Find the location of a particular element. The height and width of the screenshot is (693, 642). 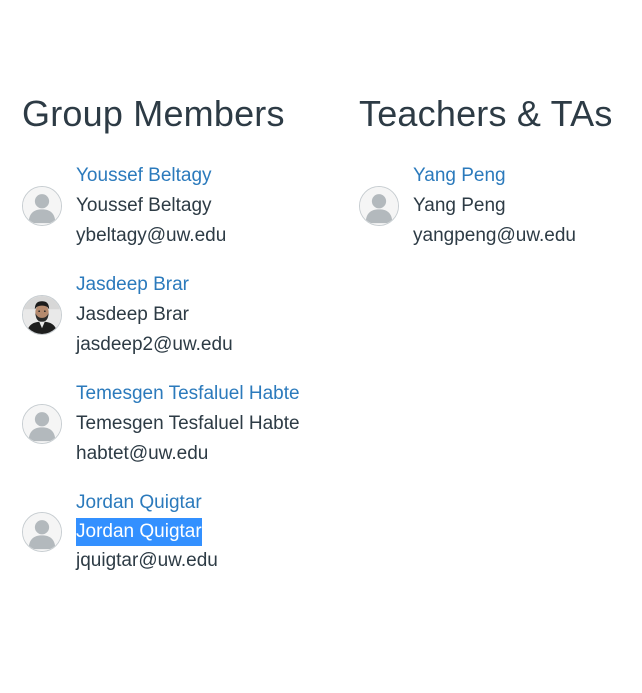

person-name: Temesgen Tesfaluel Habte is located at coordinates (188, 423).